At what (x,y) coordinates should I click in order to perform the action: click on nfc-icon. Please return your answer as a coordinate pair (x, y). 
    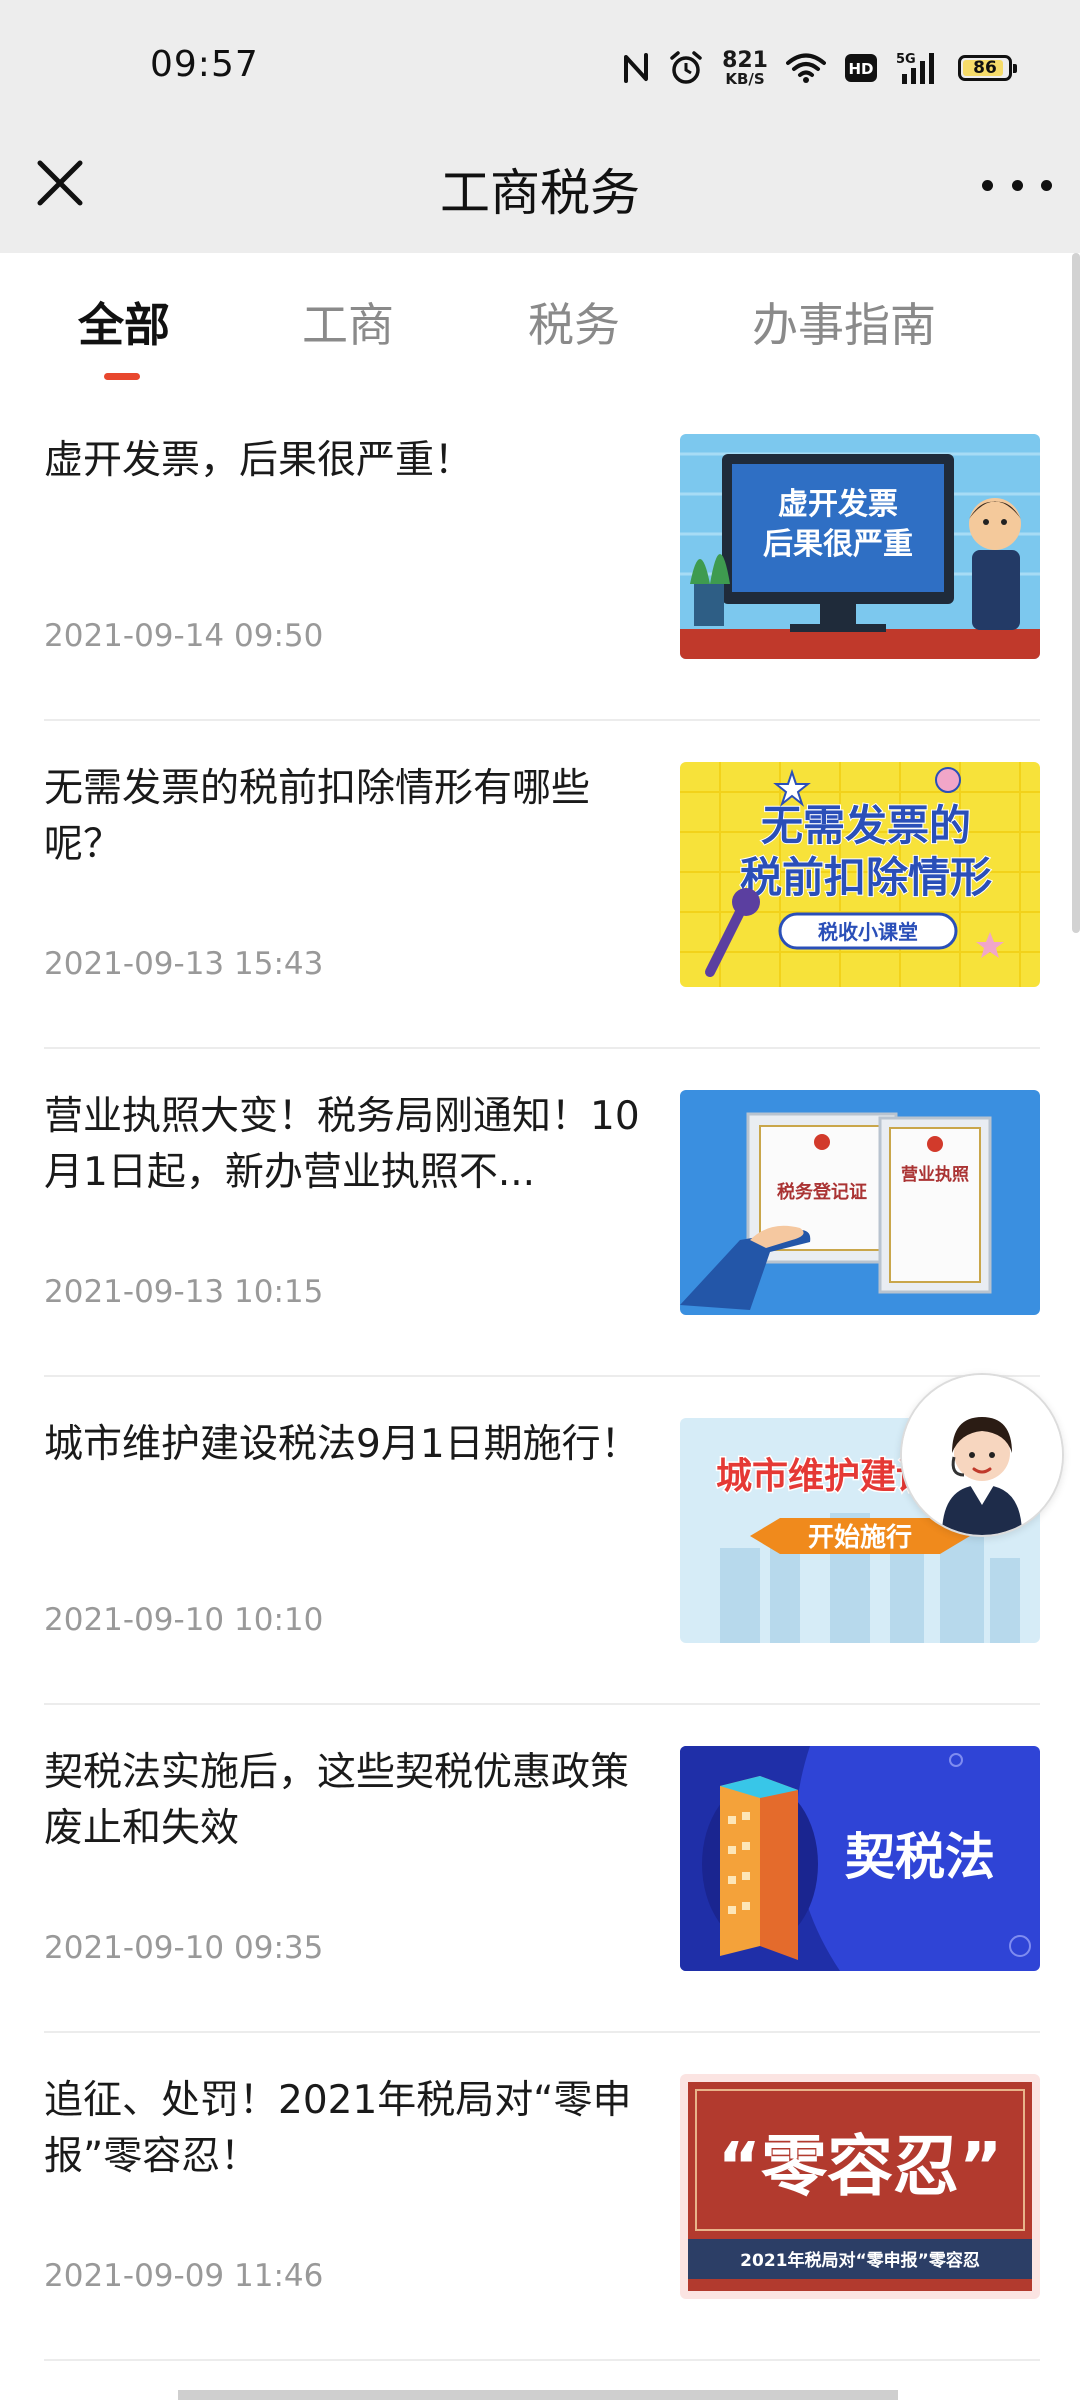
    Looking at the image, I should click on (636, 68).